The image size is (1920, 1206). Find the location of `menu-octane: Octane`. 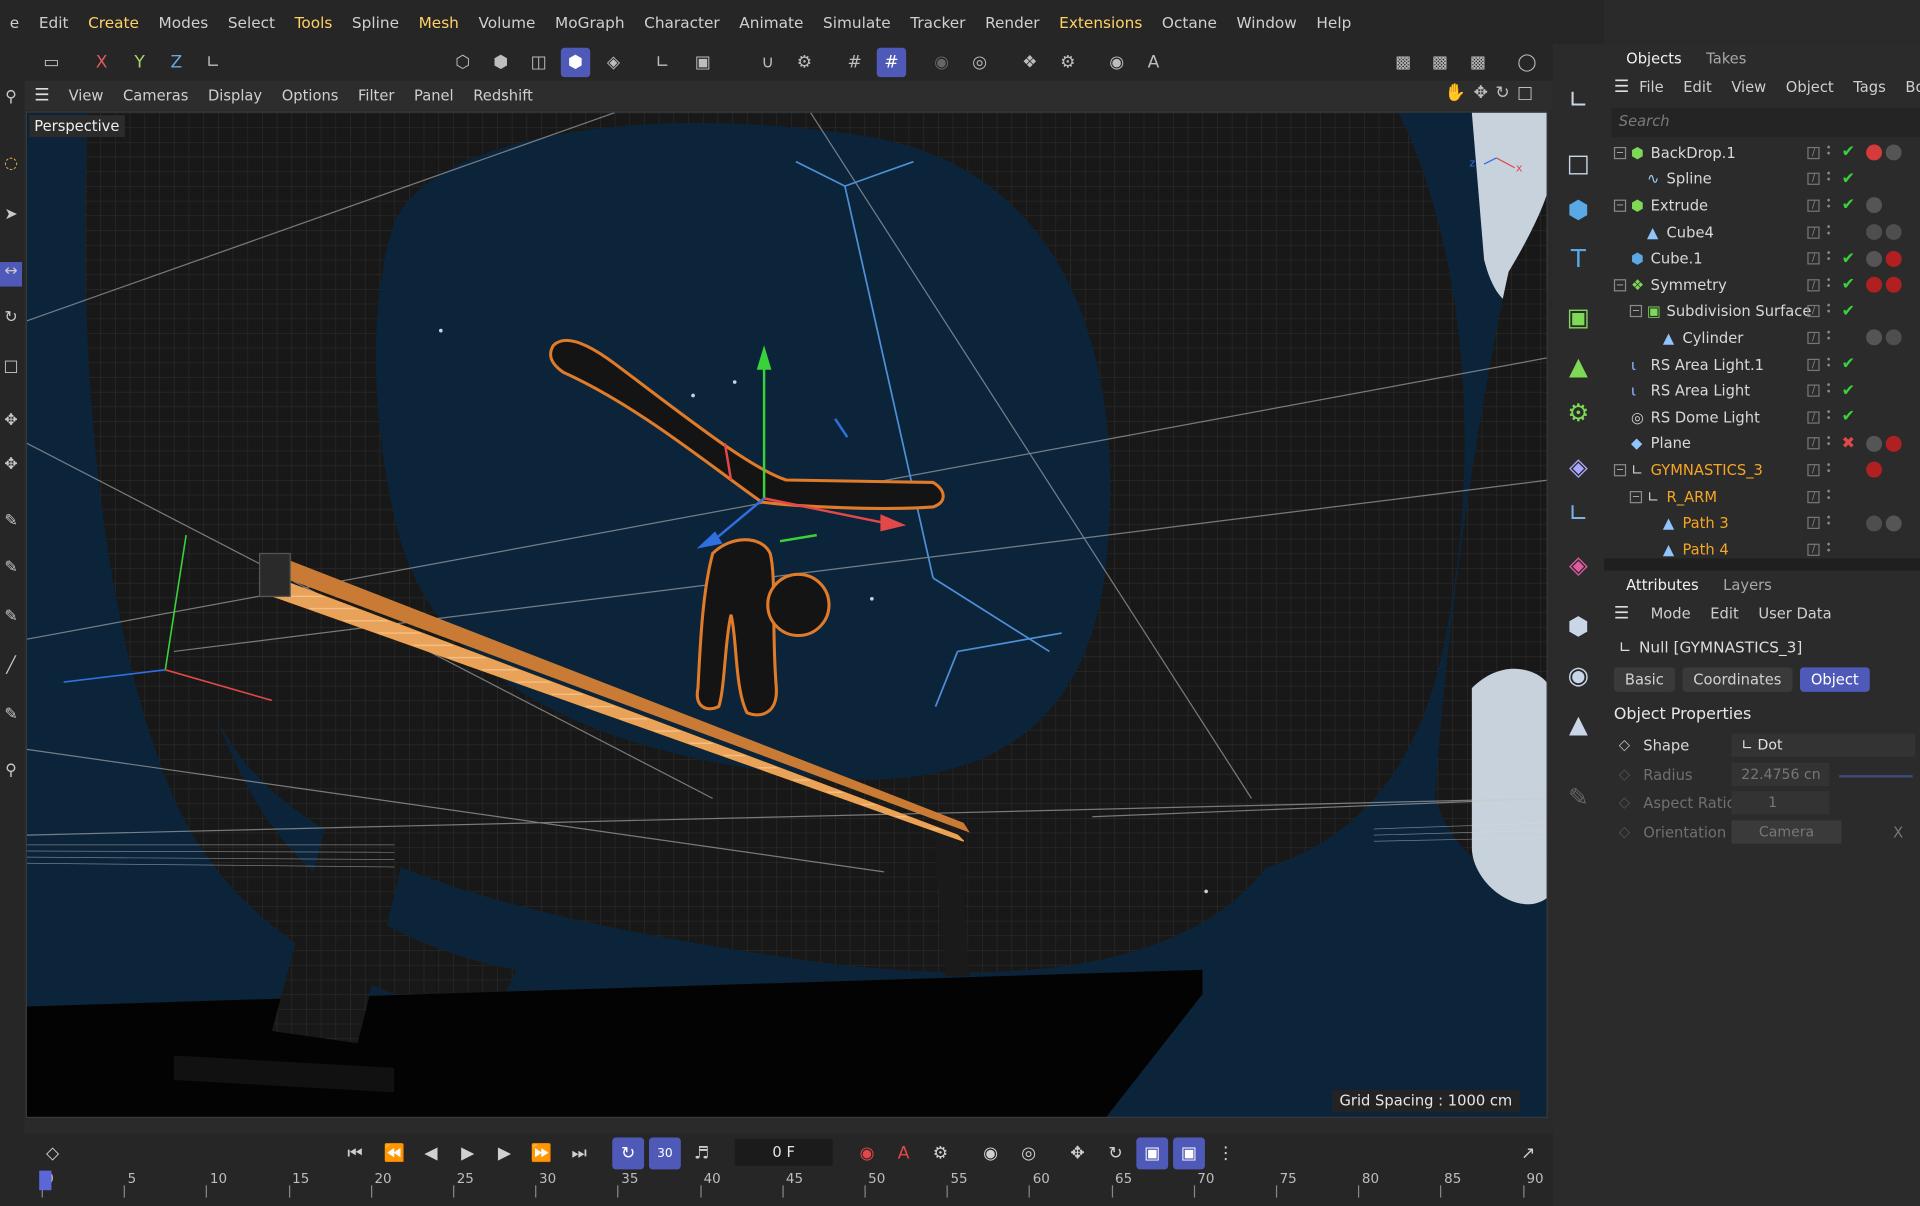

menu-octane: Octane is located at coordinates (1189, 22).